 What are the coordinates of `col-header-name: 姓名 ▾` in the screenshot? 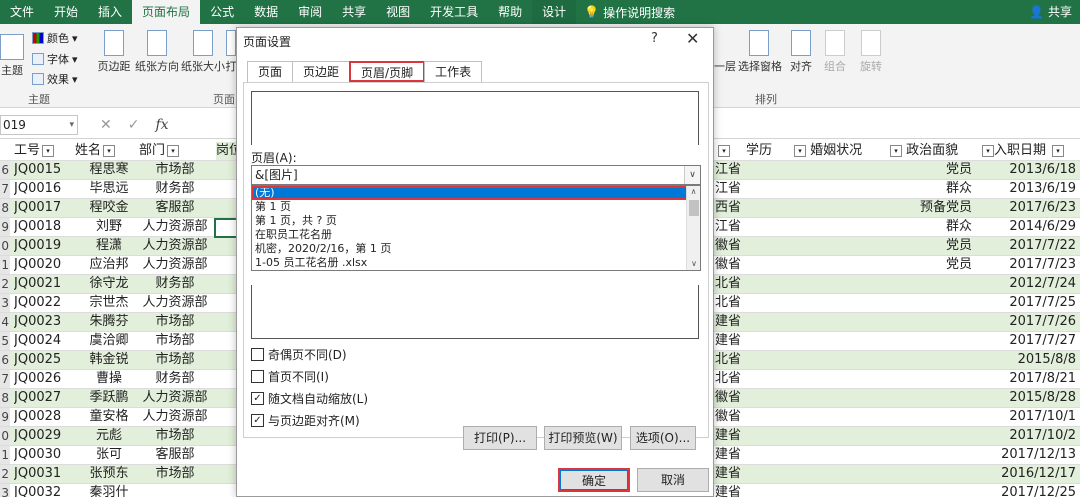 It's located at (95, 151).